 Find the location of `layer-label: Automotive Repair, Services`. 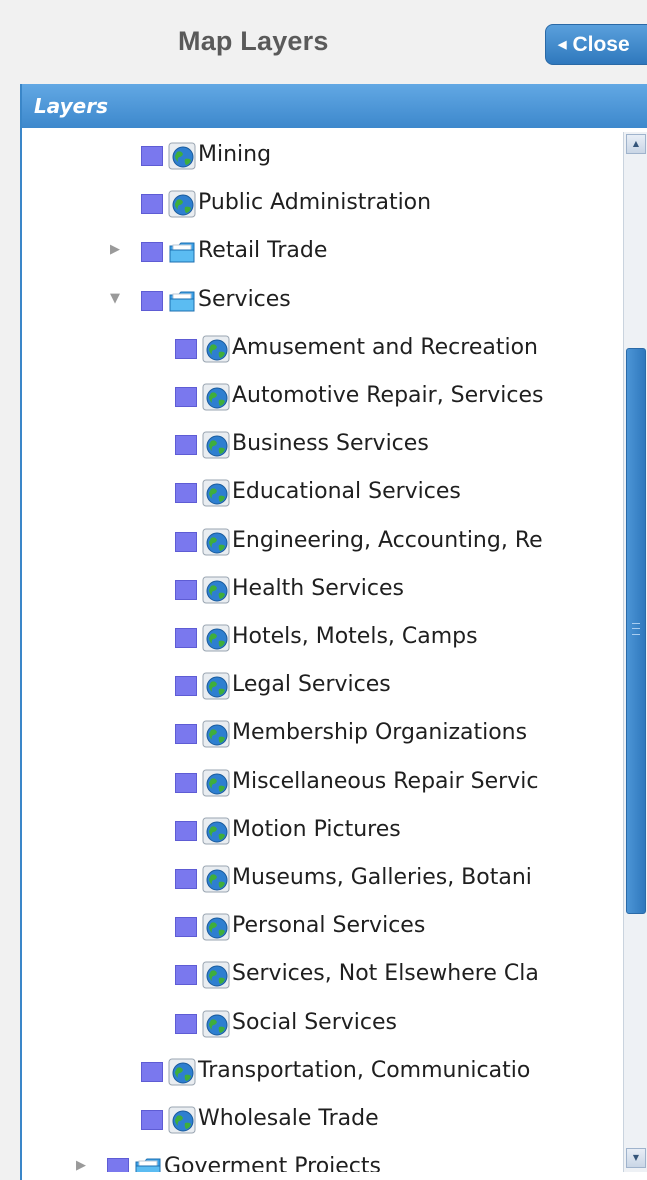

layer-label: Automotive Repair, Services is located at coordinates (388, 395).